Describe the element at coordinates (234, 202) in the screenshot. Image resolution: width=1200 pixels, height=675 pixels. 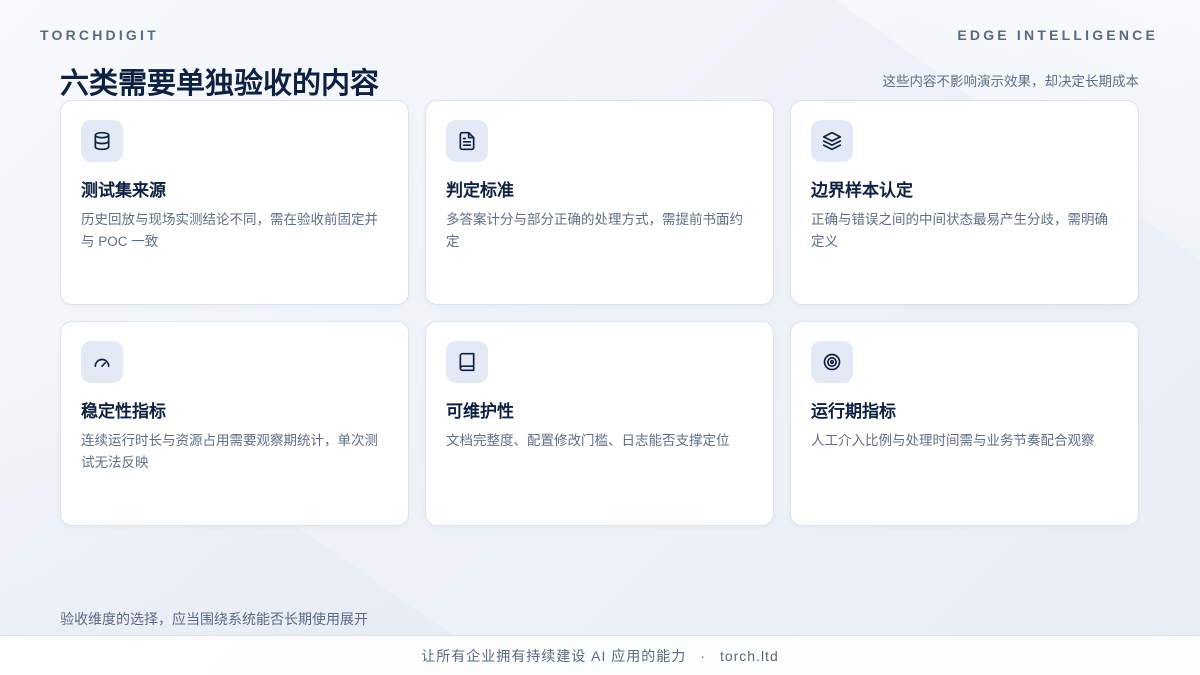
I see `card-test-set-source: 测试集来源 历史回放与现场实测结论不同，需在验收前固定并与 POC 一致` at that location.